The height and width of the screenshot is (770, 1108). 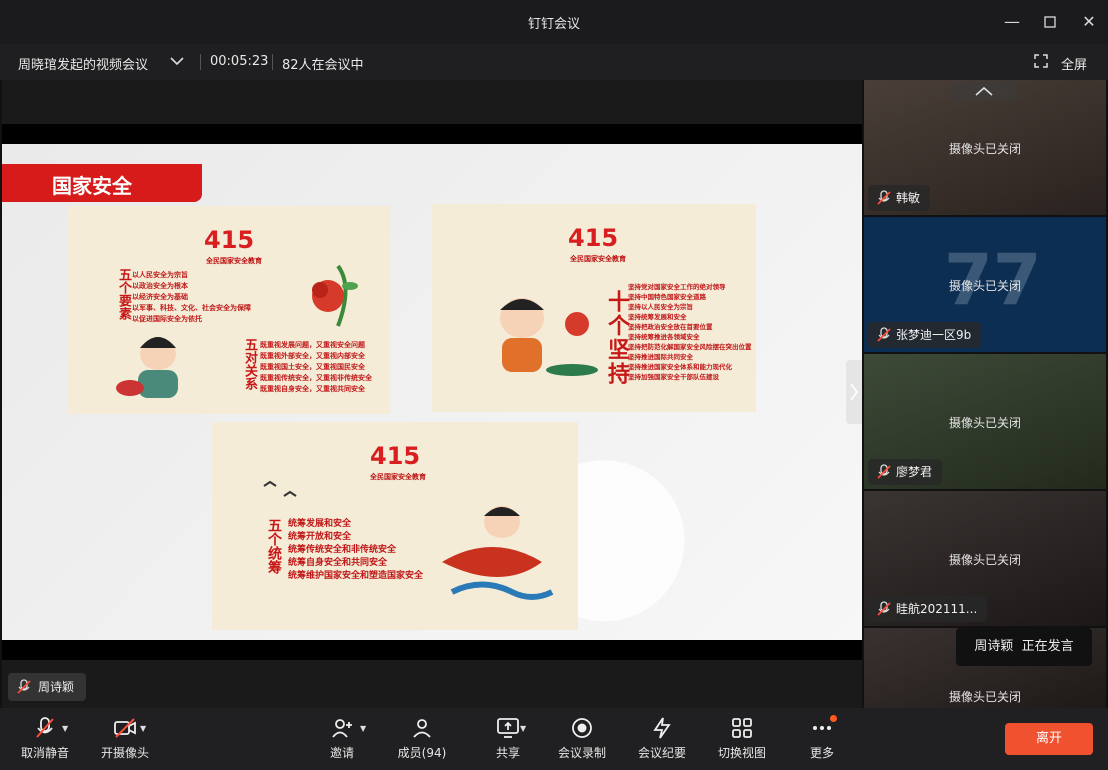 I want to click on child-on-carp-illustration, so click(x=498, y=553).